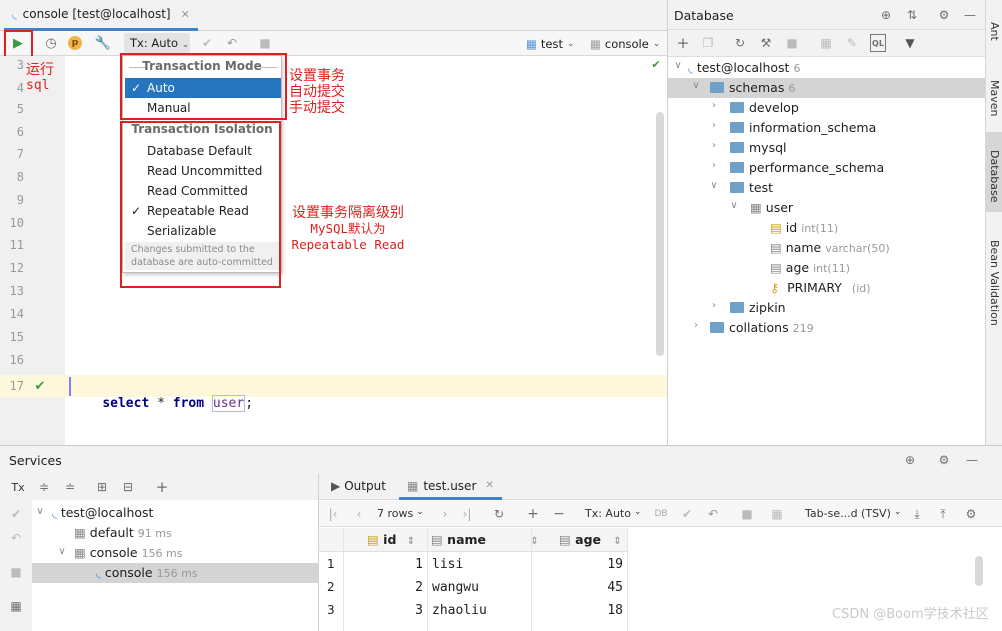 Image resolution: width=1002 pixels, height=631 pixels. I want to click on column-header-id: ▤ id ⇕, so click(391, 540).